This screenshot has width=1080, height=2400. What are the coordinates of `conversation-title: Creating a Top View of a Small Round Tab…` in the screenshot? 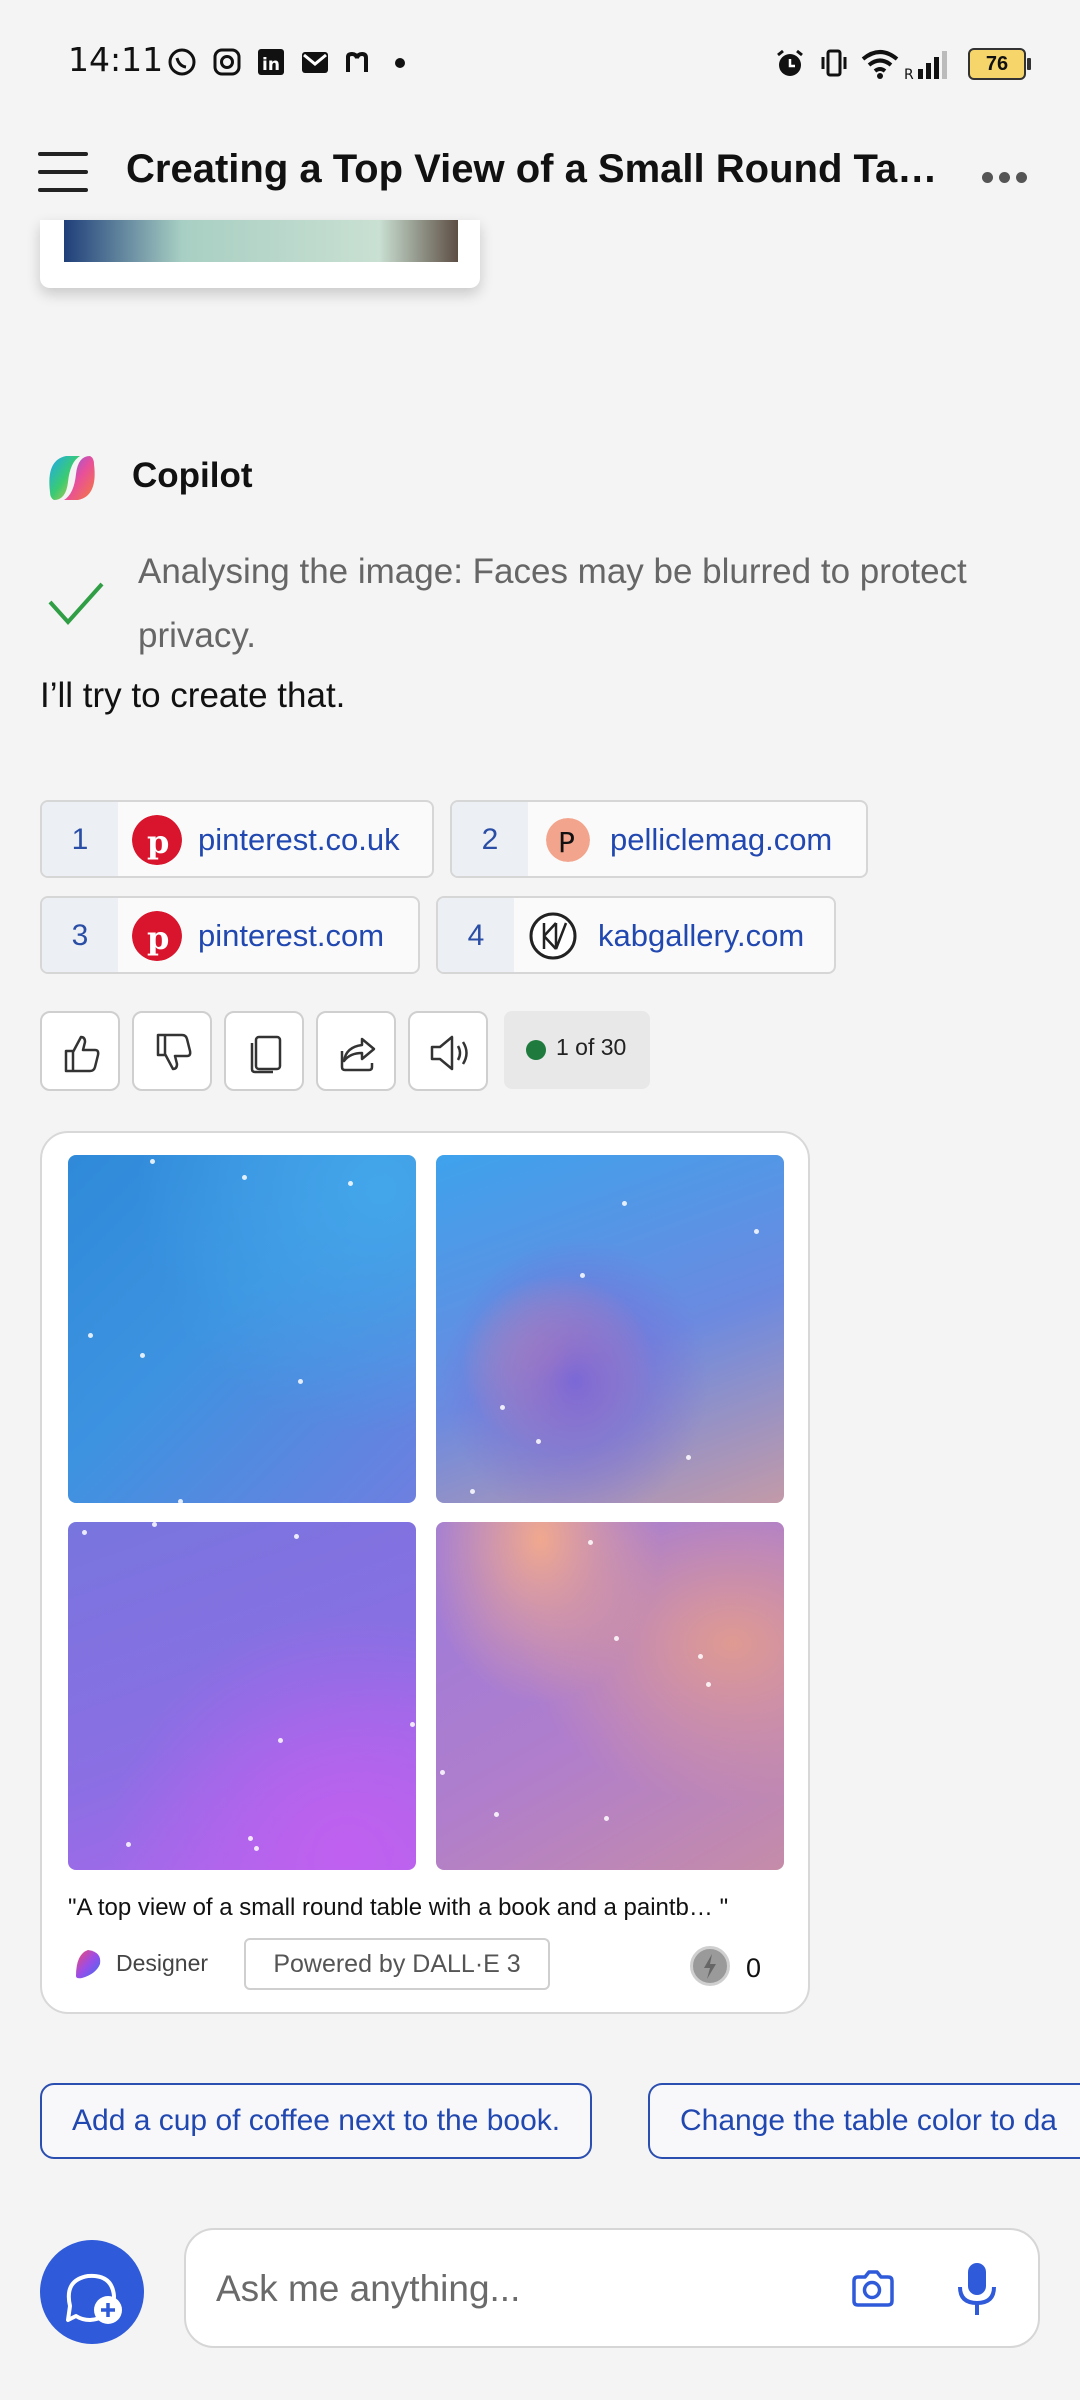 It's located at (536, 169).